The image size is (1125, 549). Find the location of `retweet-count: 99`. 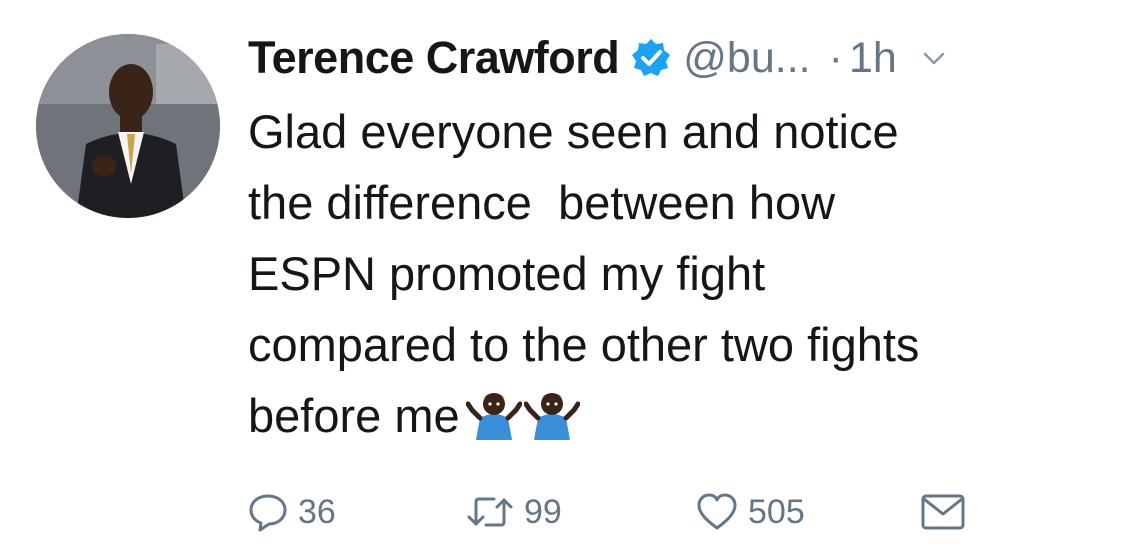

retweet-count: 99 is located at coordinates (543, 511).